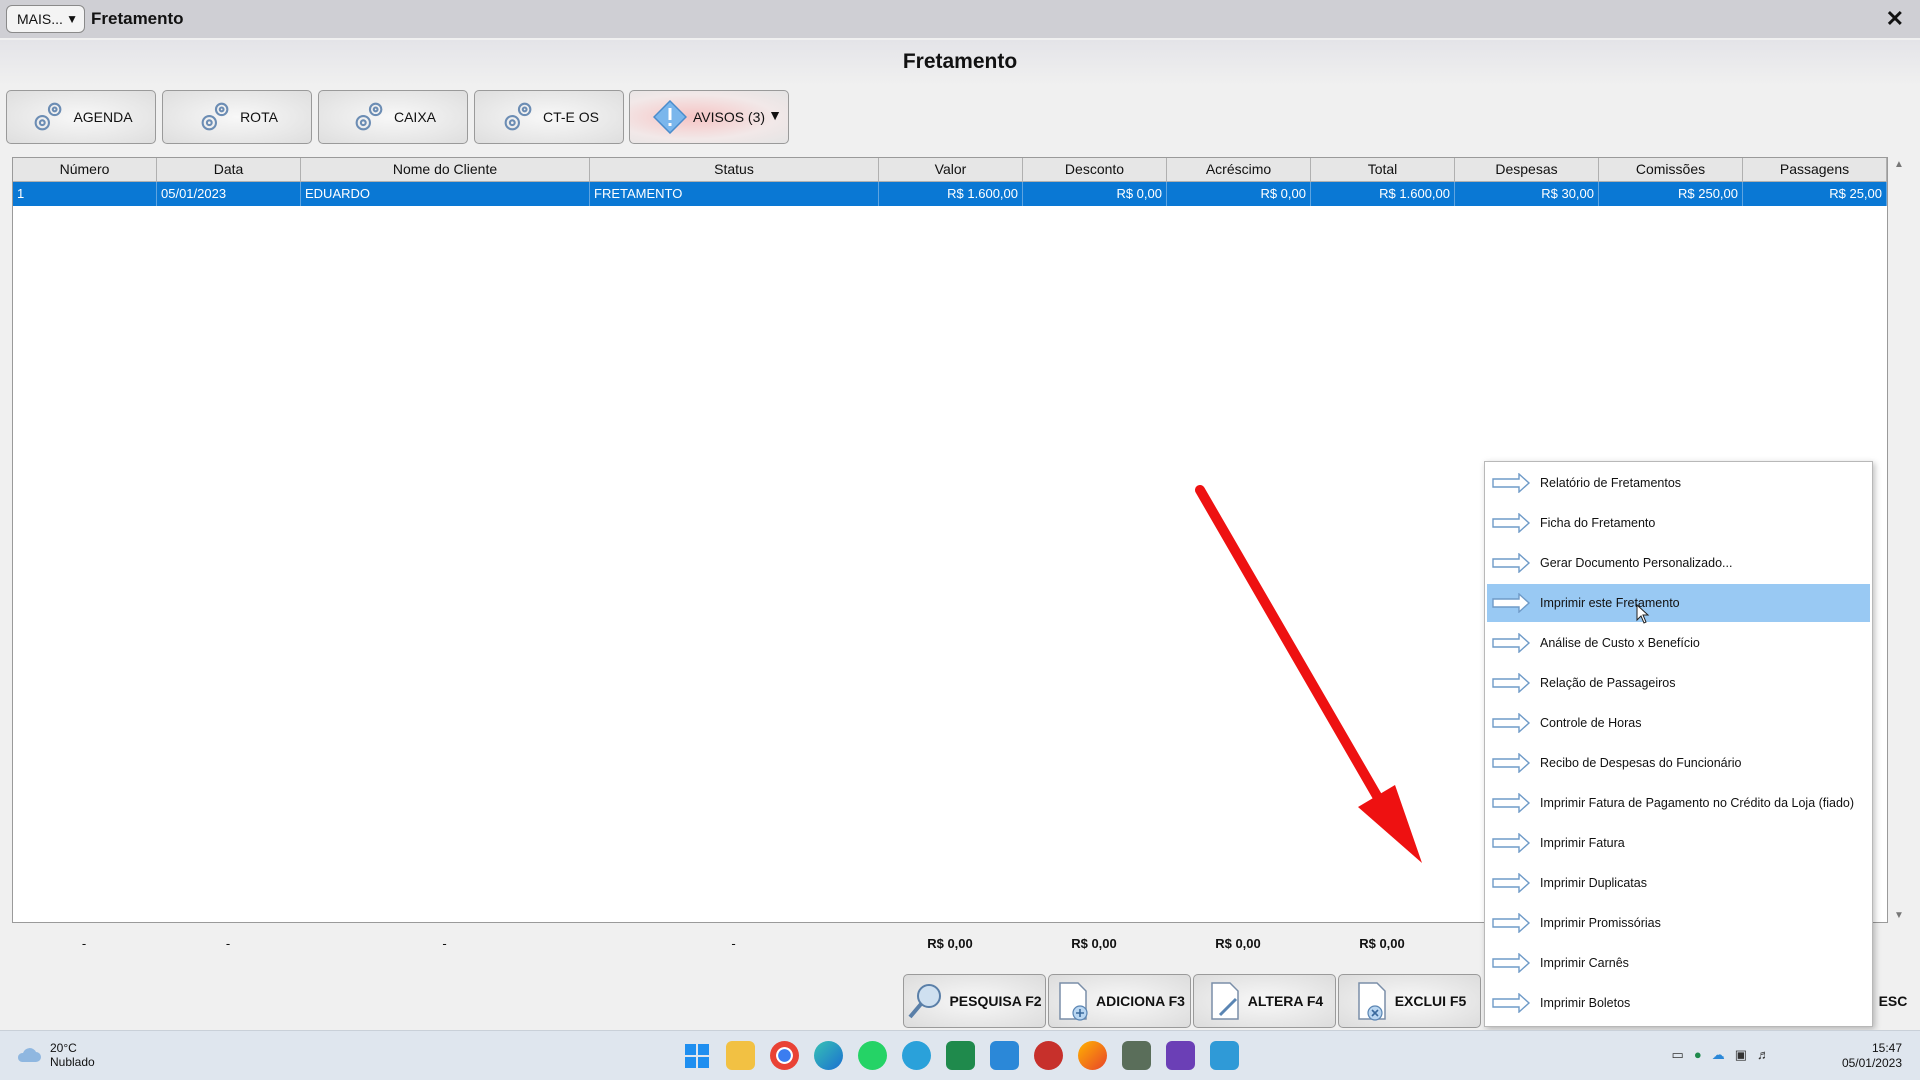 This screenshot has width=1920, height=1080. What do you see at coordinates (1678, 683) in the screenshot?
I see `menu-item: Relação de Passageiros` at bounding box center [1678, 683].